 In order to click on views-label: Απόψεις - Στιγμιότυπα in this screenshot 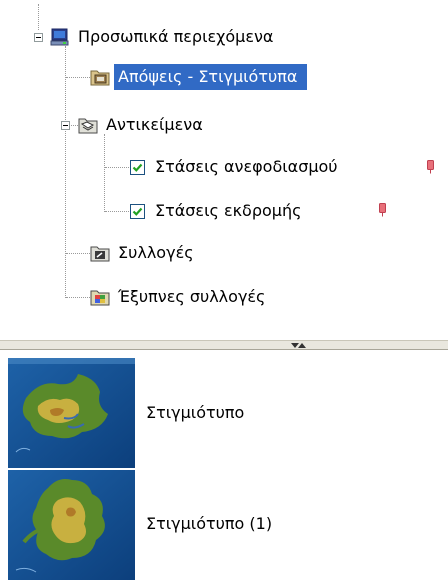, I will do `click(211, 77)`.